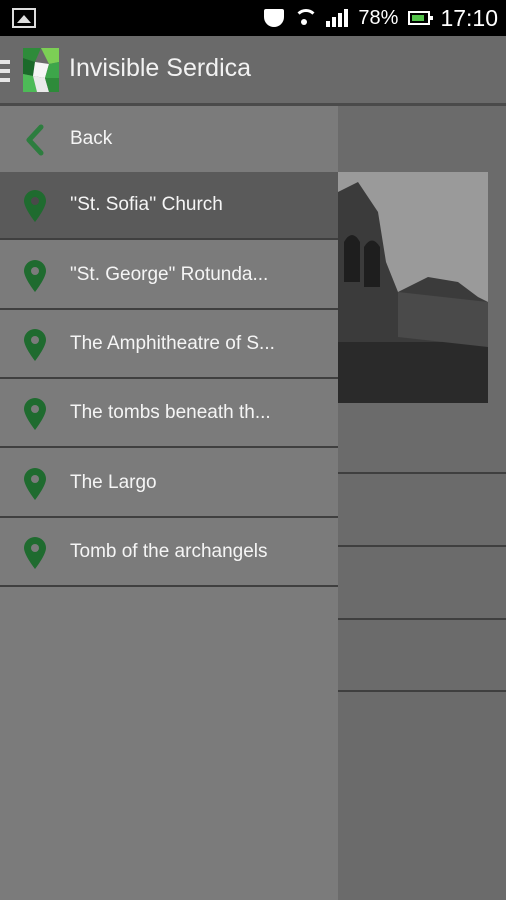 This screenshot has height=900, width=506. I want to click on status-icons: 78% 17:10, so click(381, 18).